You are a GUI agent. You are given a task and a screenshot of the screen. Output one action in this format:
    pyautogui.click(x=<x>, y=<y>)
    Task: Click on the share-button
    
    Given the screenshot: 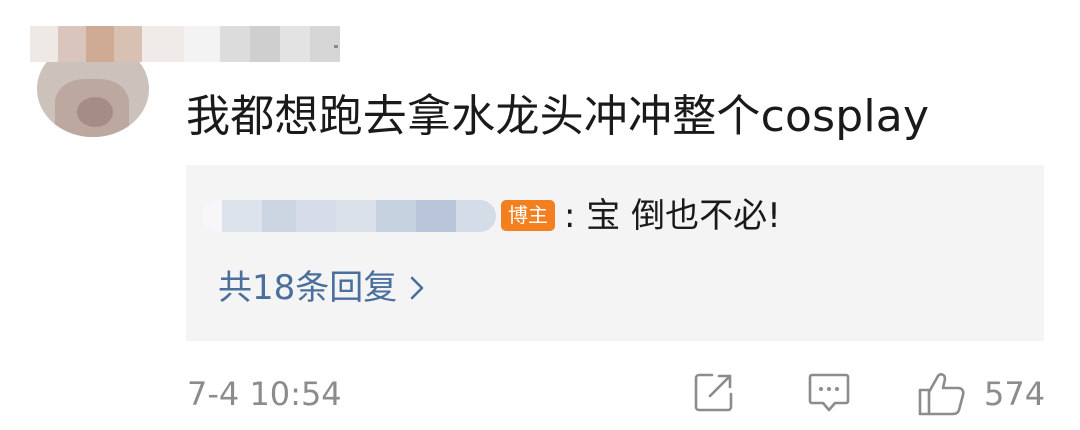 What is the action you would take?
    pyautogui.click(x=714, y=394)
    